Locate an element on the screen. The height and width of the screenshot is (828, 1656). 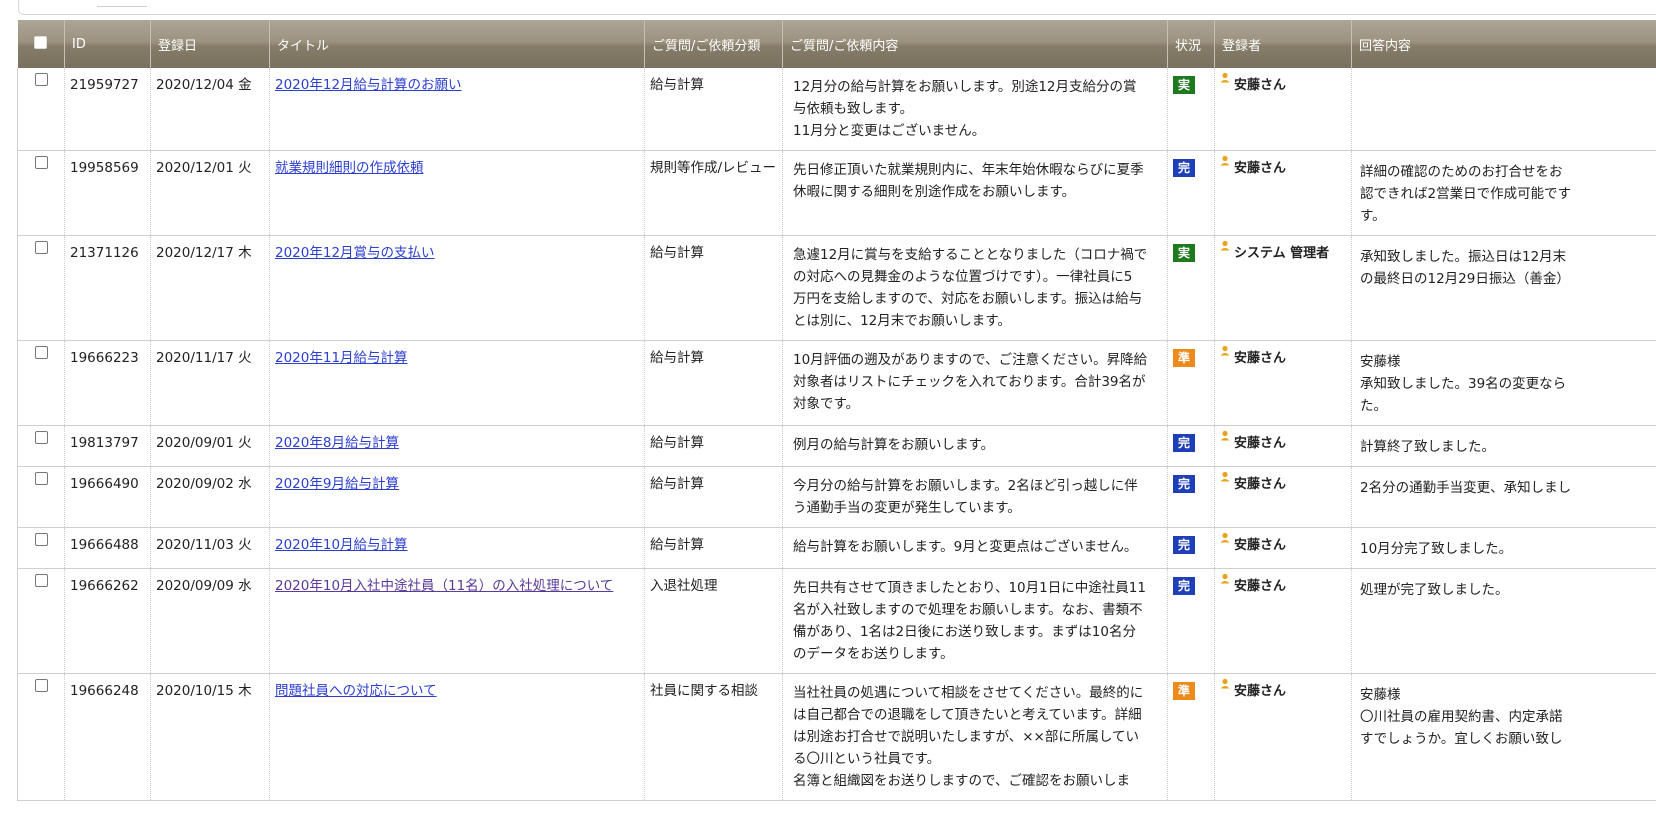
column-header-id: ID is located at coordinates (107, 44).